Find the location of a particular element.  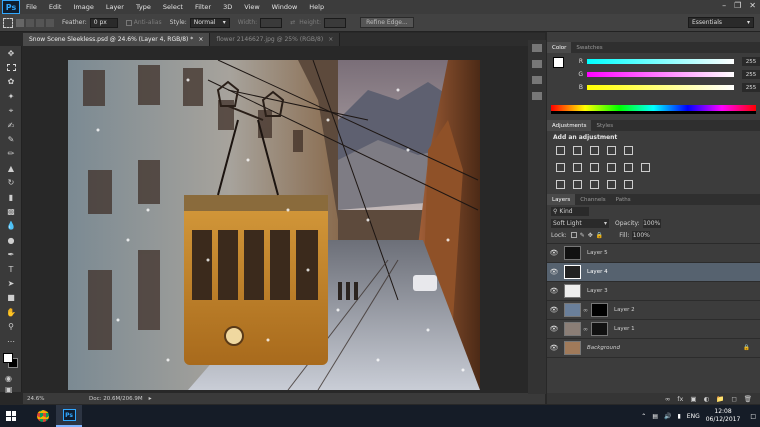

link-layers-icon: ∞ is located at coordinates (667, 399).